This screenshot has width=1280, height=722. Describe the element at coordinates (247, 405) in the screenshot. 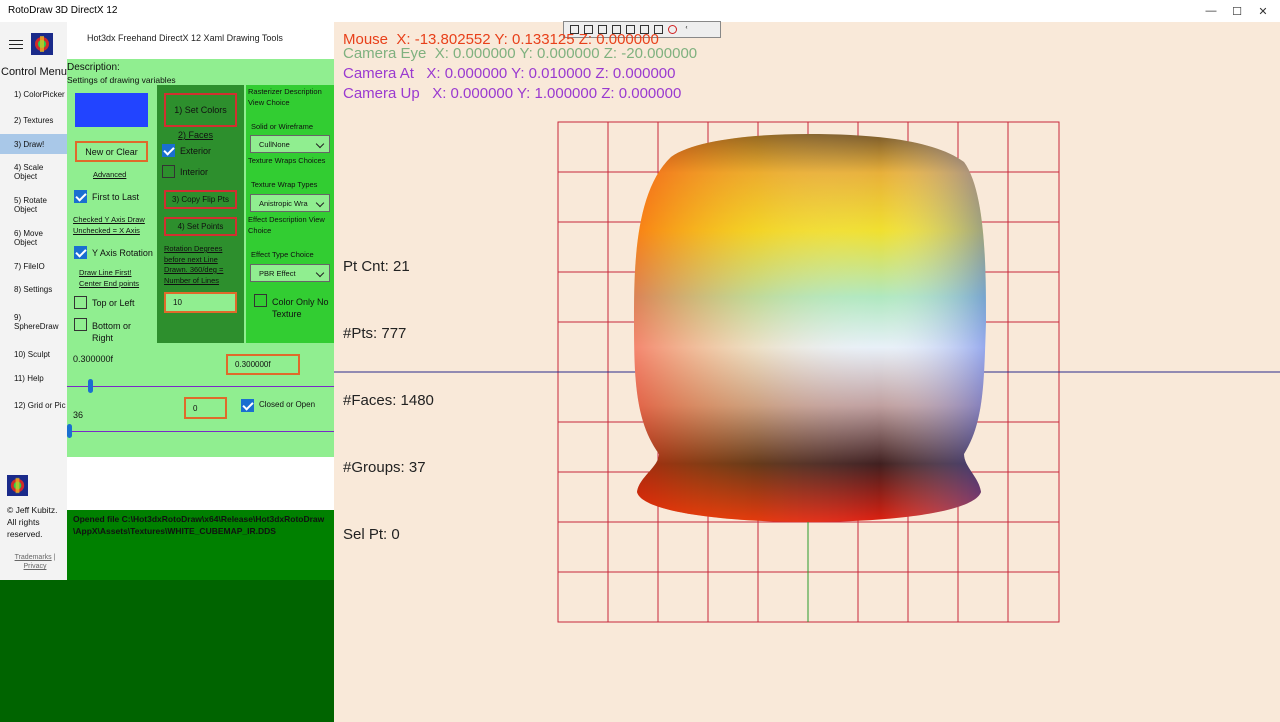

I see `closed-or-open-checkbox` at that location.